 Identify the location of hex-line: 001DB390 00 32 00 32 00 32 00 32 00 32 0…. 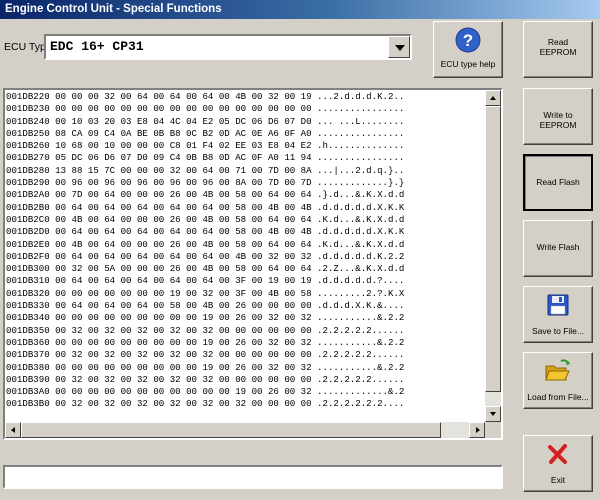
(205, 379).